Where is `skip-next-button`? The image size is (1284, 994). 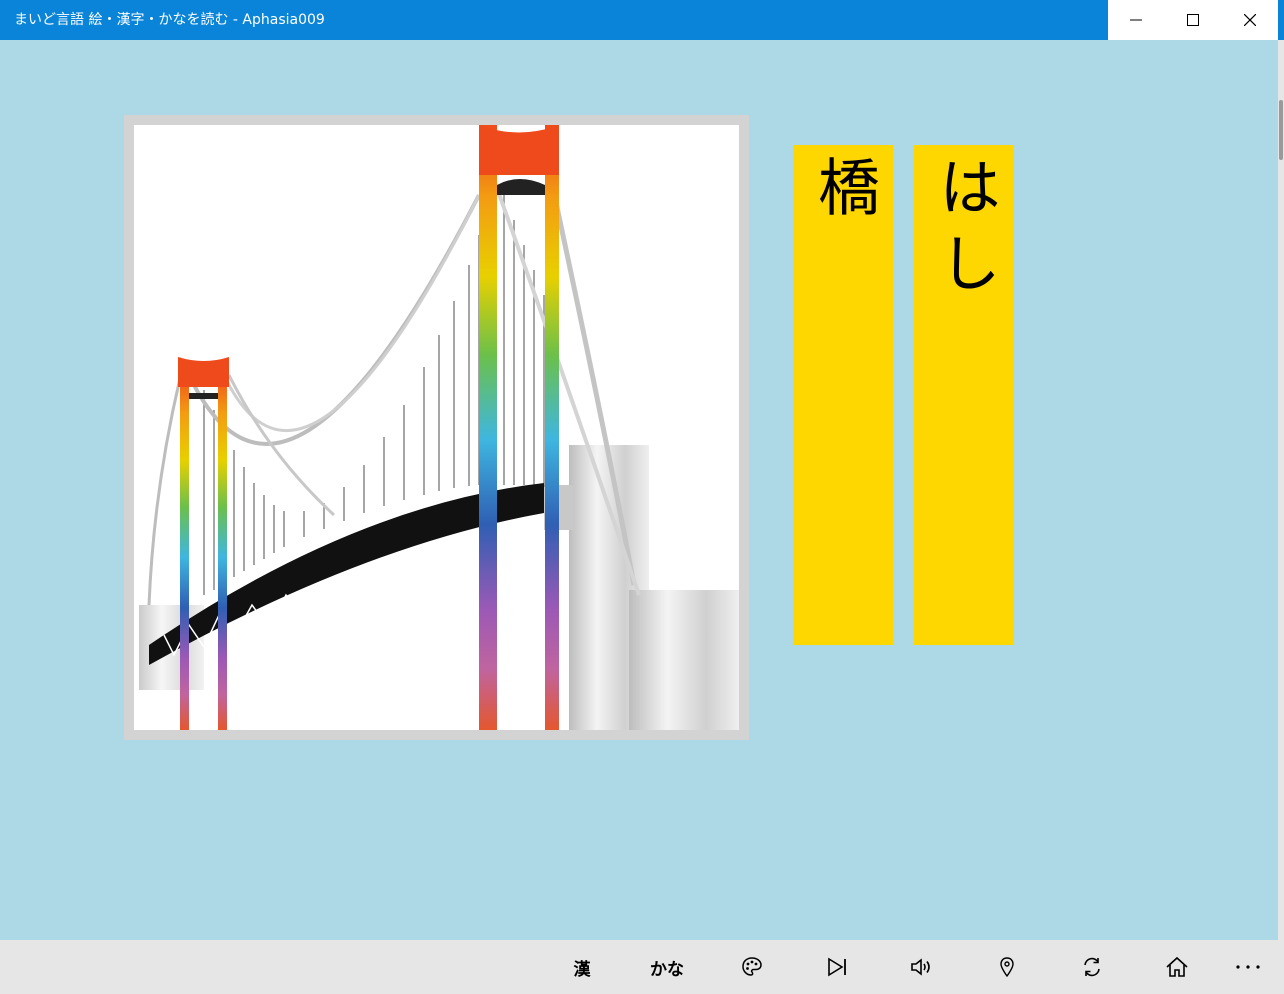
skip-next-button is located at coordinates (837, 967).